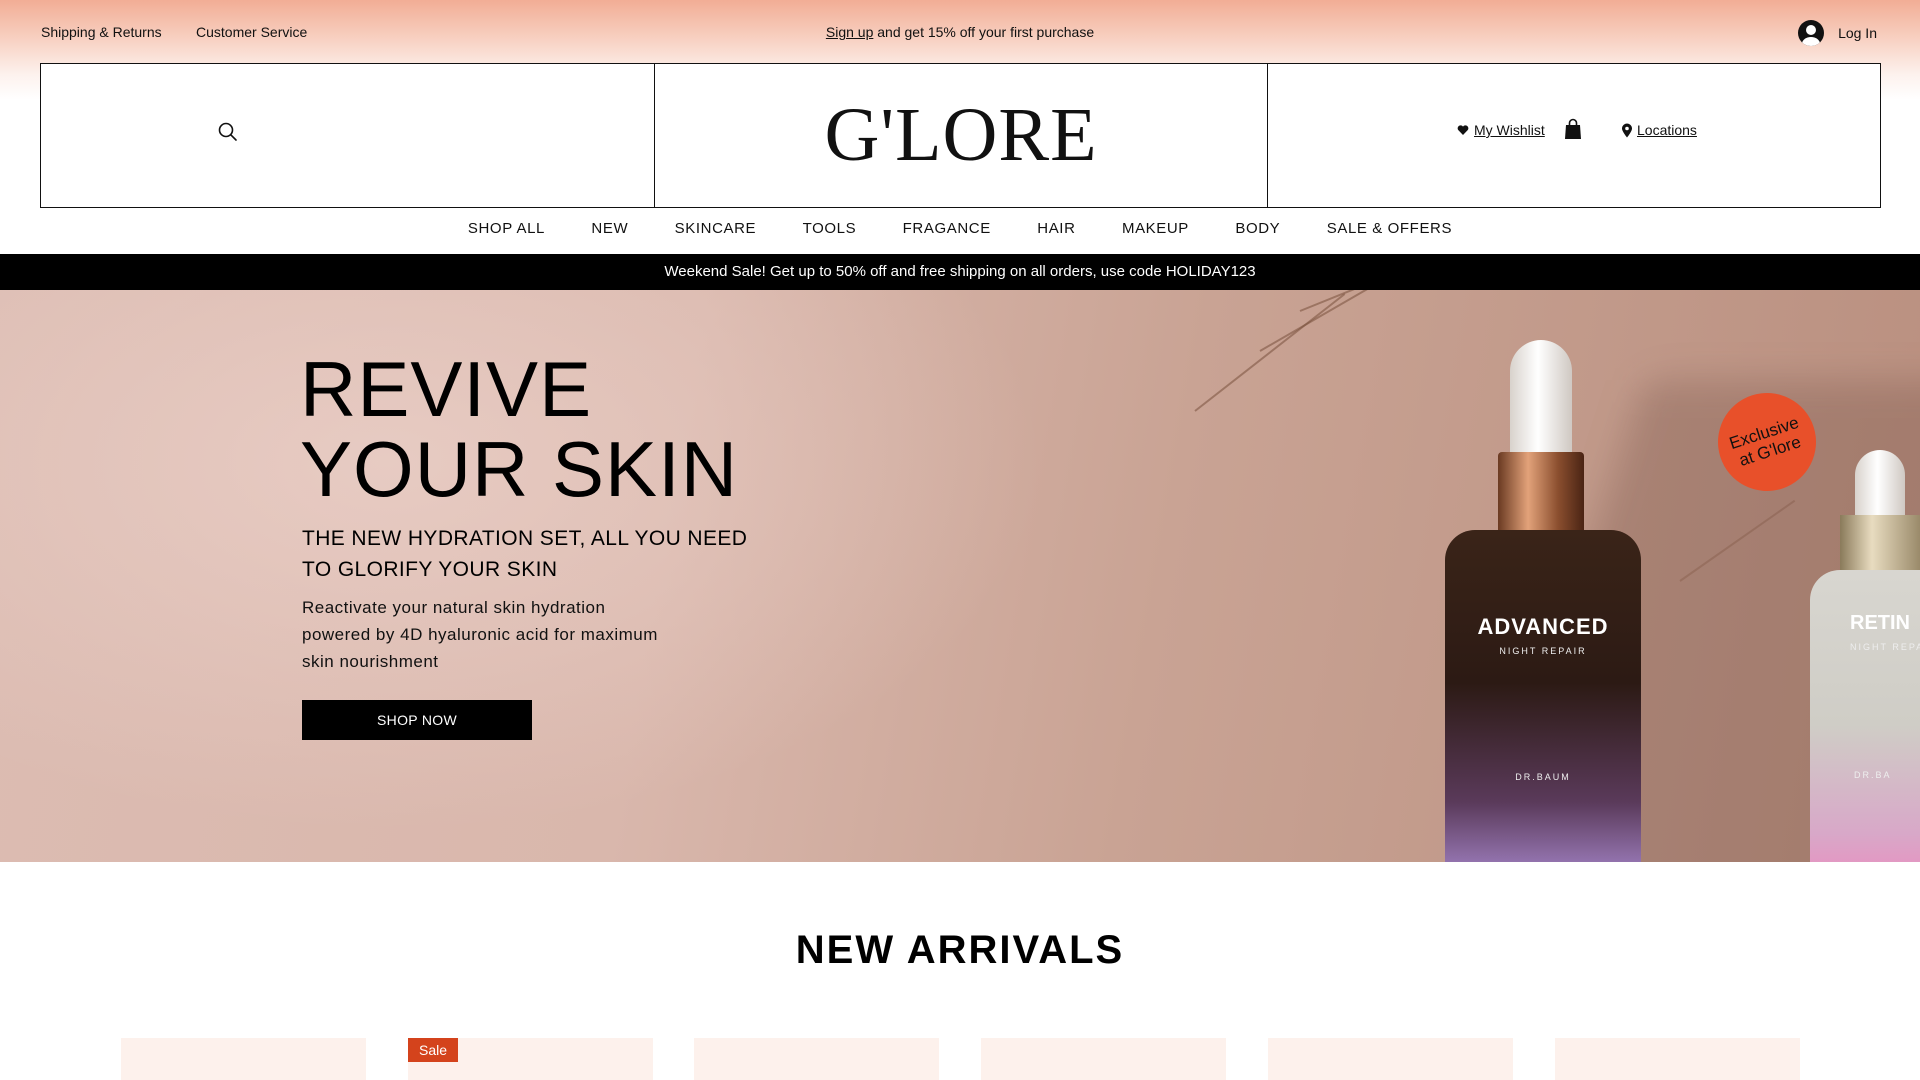 The height and width of the screenshot is (1080, 1920). Describe the element at coordinates (1627, 130) in the screenshot. I see `location-pin-icon` at that location.